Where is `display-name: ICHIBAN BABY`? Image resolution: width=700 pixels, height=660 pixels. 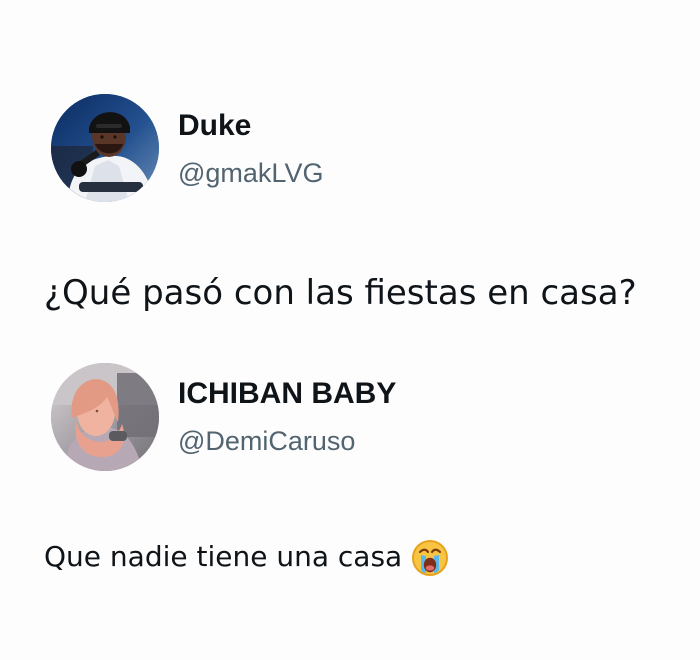 display-name: ICHIBAN BABY is located at coordinates (287, 394).